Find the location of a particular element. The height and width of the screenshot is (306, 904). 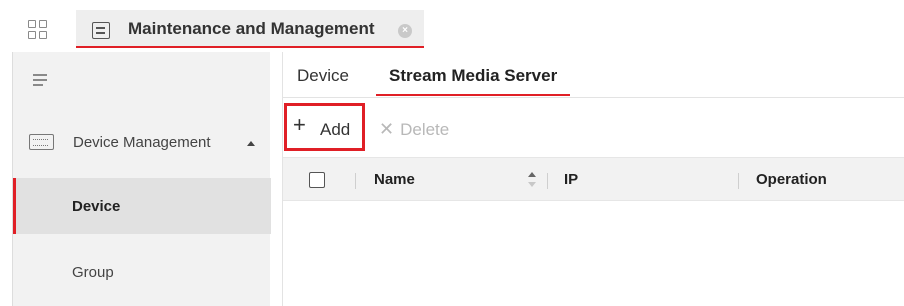

select-all-checkbox is located at coordinates (317, 180).